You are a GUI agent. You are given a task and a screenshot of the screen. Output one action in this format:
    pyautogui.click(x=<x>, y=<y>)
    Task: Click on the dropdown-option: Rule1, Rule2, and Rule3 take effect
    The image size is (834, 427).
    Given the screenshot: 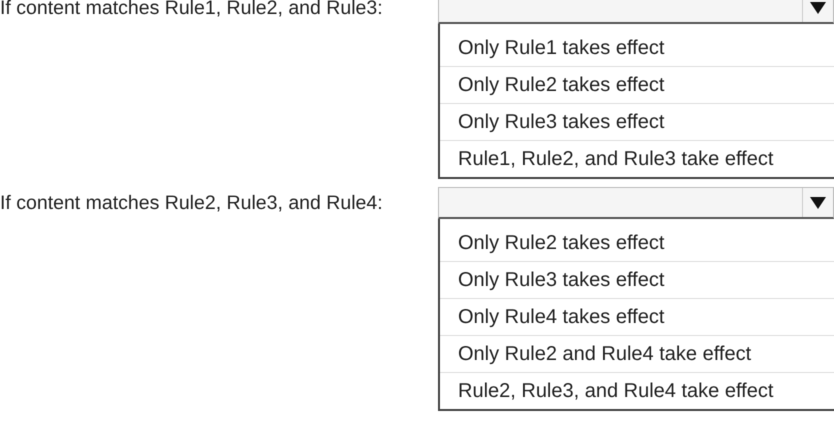 What is the action you would take?
    pyautogui.click(x=637, y=159)
    